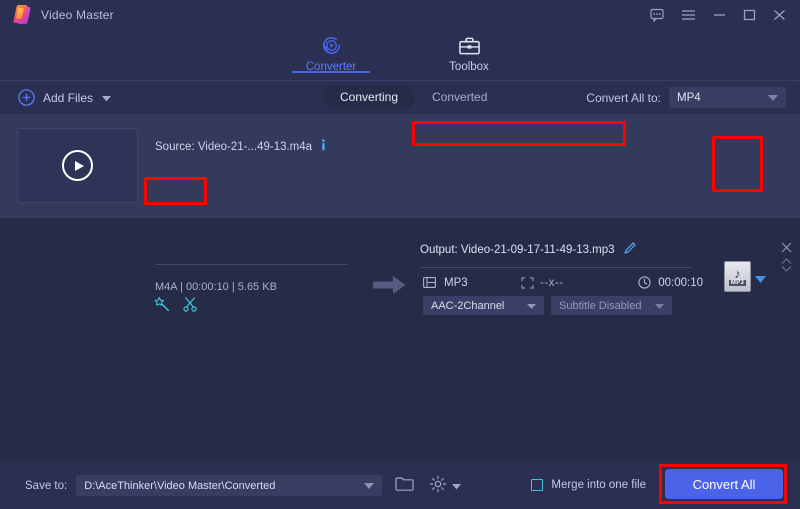 The width and height of the screenshot is (800, 509). What do you see at coordinates (727, 97) in the screenshot?
I see `convert-all-to-select: MP4` at bounding box center [727, 97].